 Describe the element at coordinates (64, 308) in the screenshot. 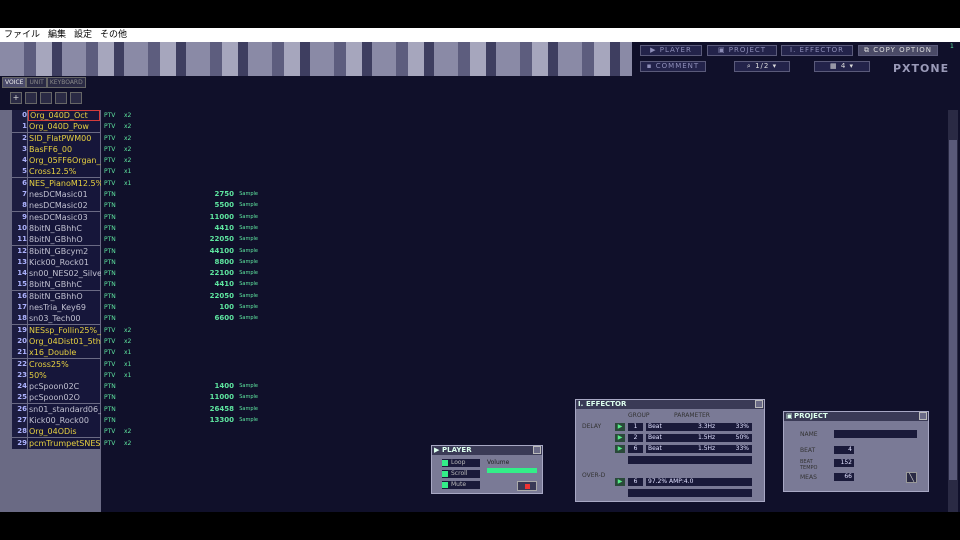

I see `unit-name: nesTria_Key69` at that location.